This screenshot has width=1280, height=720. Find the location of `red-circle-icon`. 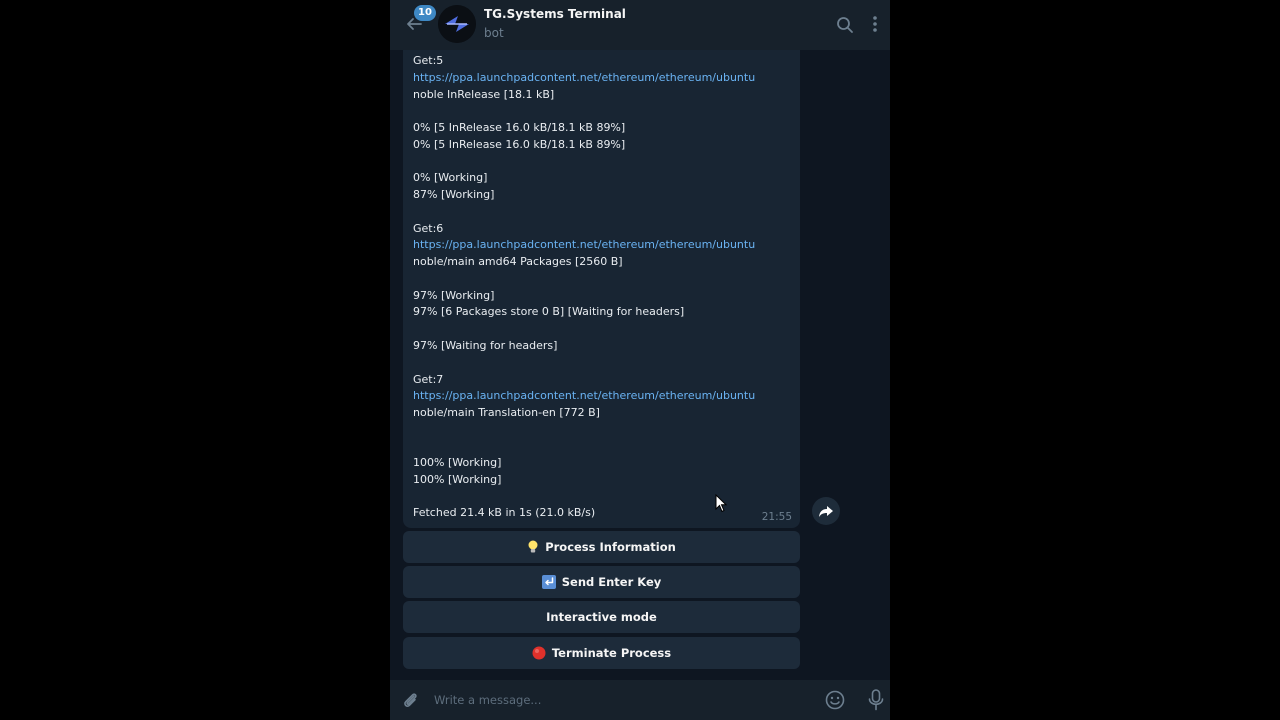

red-circle-icon is located at coordinates (539, 652).